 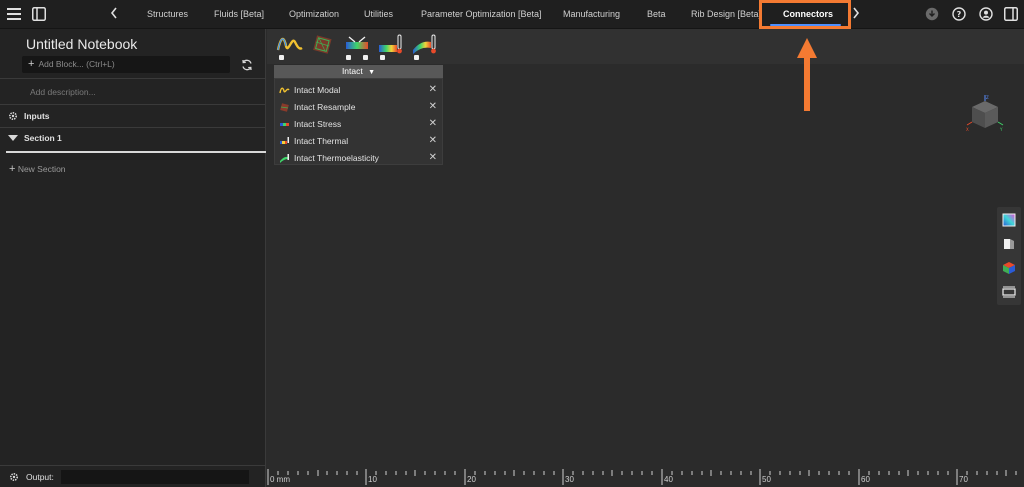 What do you see at coordinates (114, 14) in the screenshot?
I see `tabs-scroll-left-icon` at bounding box center [114, 14].